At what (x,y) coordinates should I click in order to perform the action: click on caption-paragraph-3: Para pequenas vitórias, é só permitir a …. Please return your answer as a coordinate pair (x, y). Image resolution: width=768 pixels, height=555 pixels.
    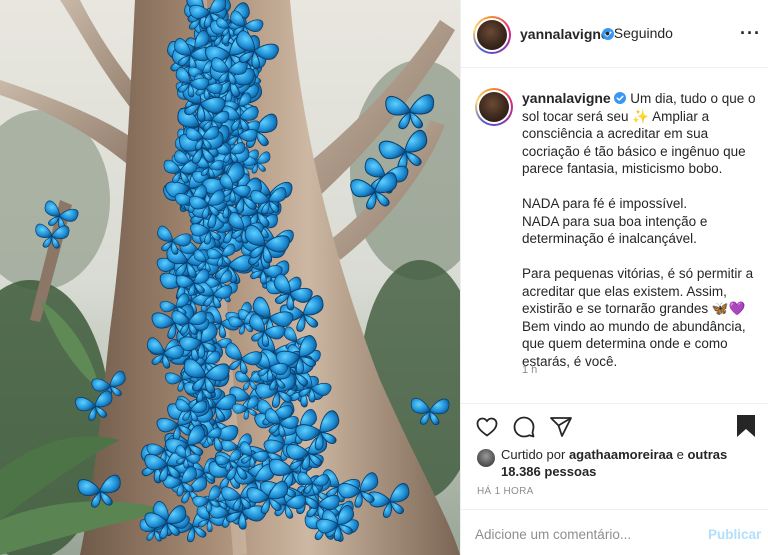
    Looking at the image, I should click on (638, 317).